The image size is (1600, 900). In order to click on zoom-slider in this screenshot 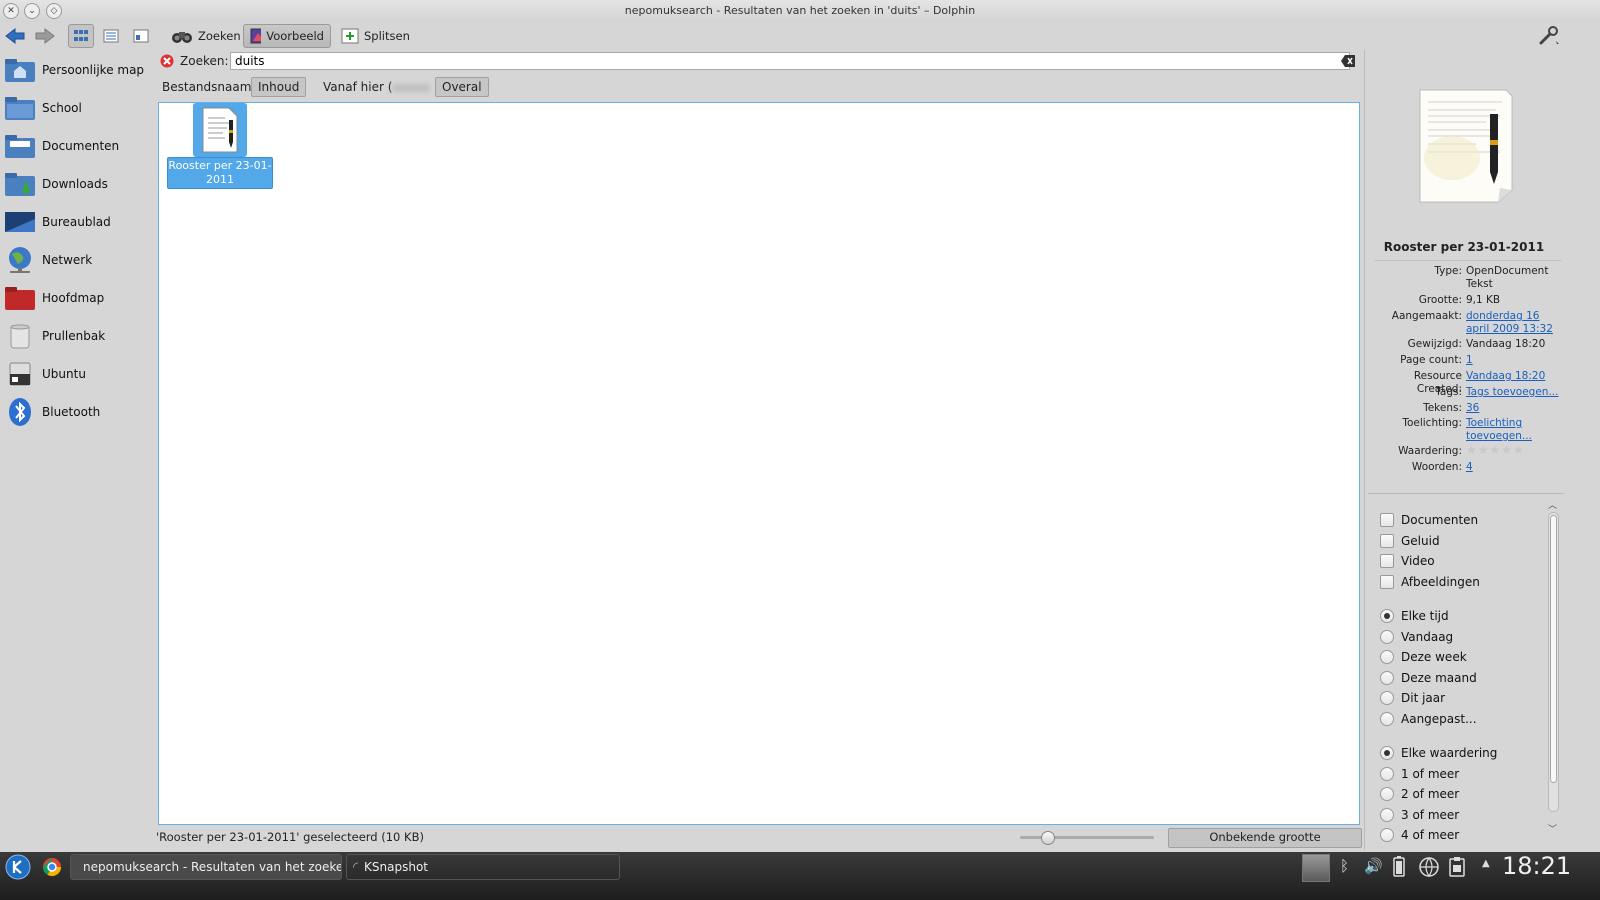, I will do `click(1087, 838)`.